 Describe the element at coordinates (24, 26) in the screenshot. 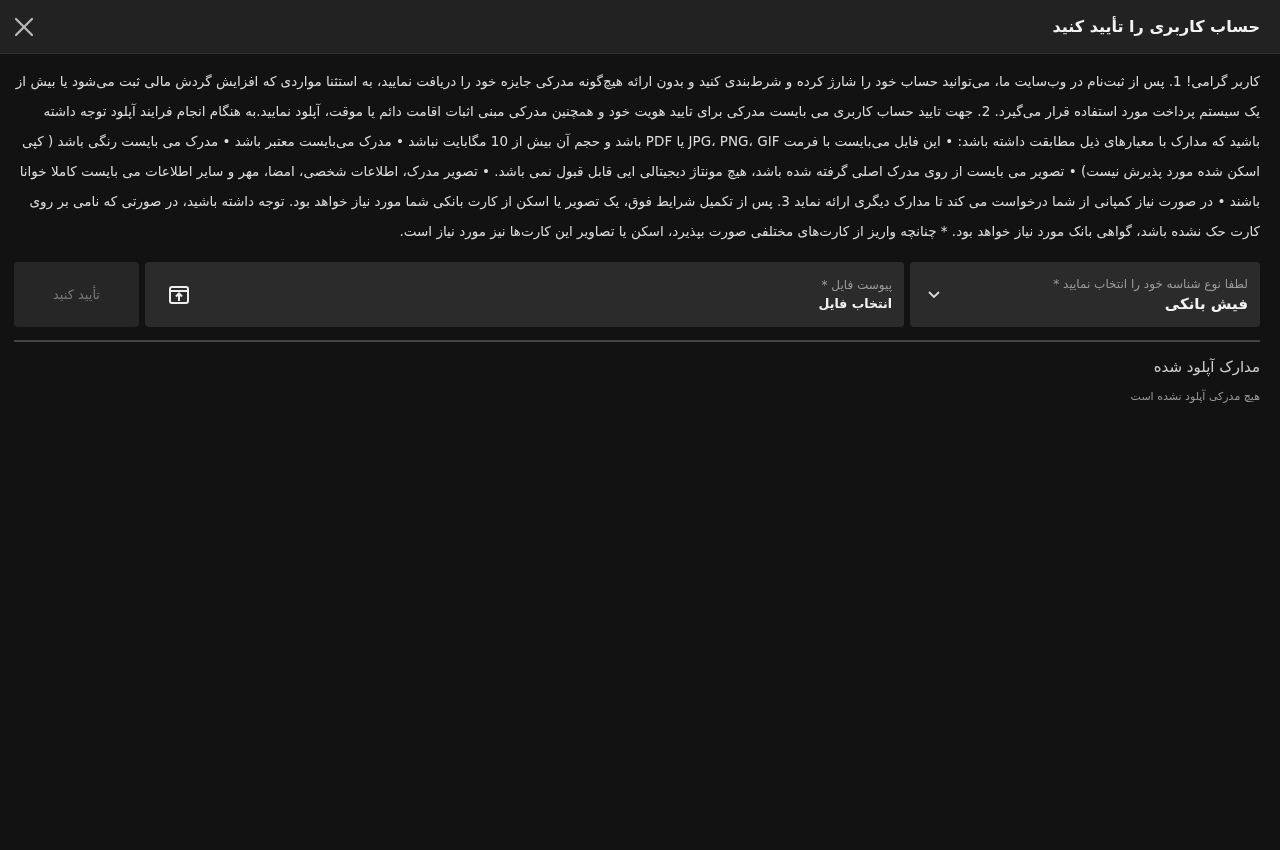

I see `close-icon` at that location.